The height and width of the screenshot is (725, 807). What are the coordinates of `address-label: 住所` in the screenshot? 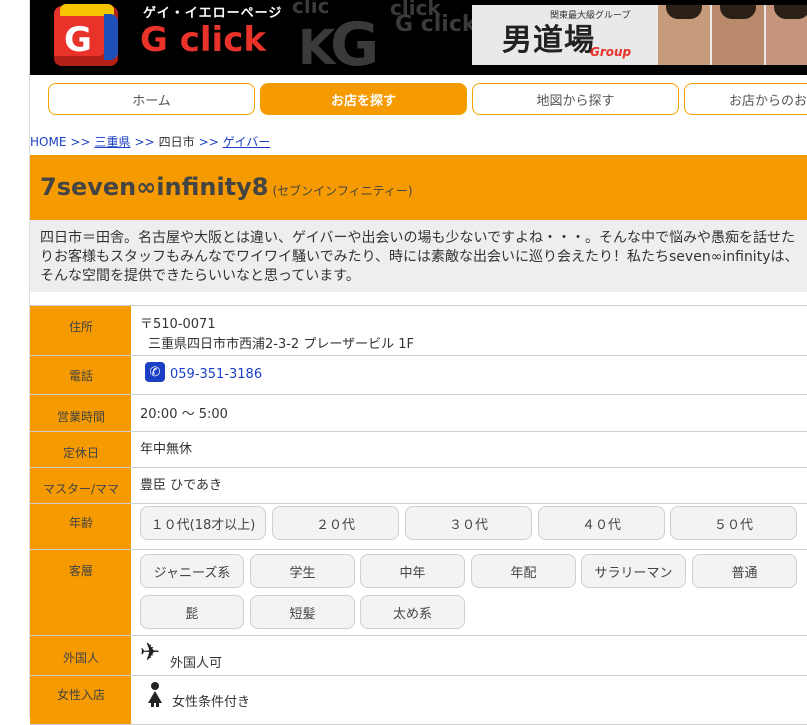 It's located at (80, 331).